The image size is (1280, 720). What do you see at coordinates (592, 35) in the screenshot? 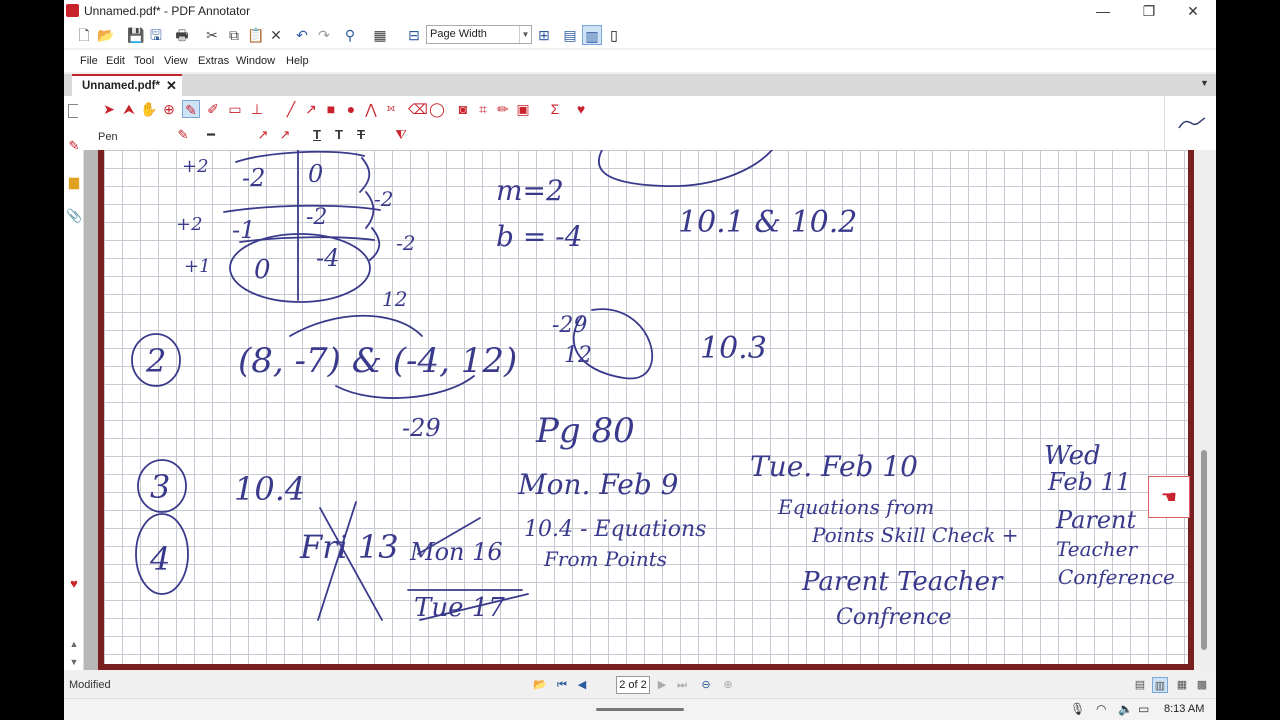
I see `continuous-page-icon: ▥` at bounding box center [592, 35].